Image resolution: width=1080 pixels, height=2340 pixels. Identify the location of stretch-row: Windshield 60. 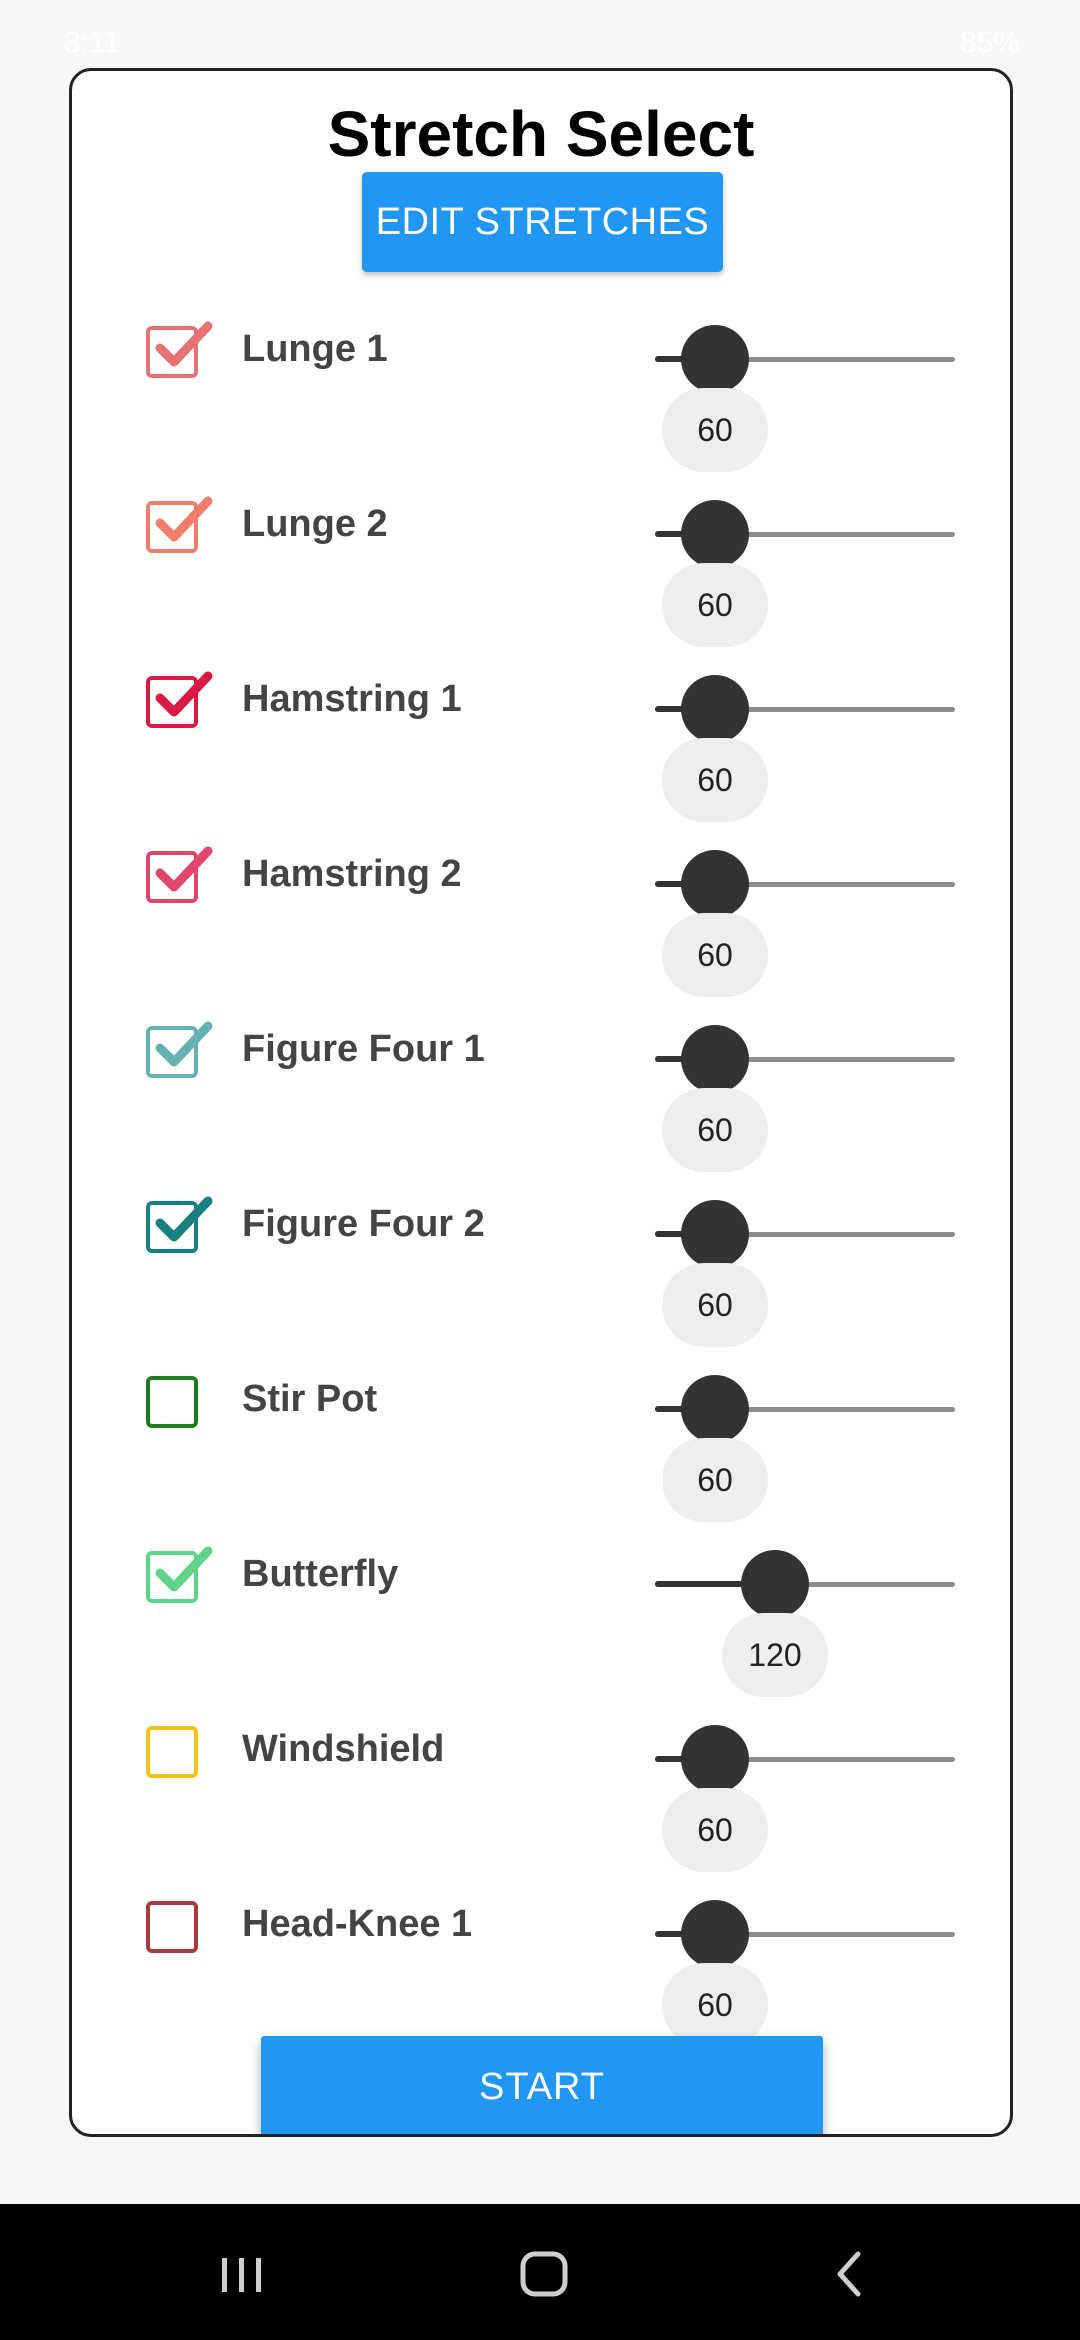
(541, 1811).